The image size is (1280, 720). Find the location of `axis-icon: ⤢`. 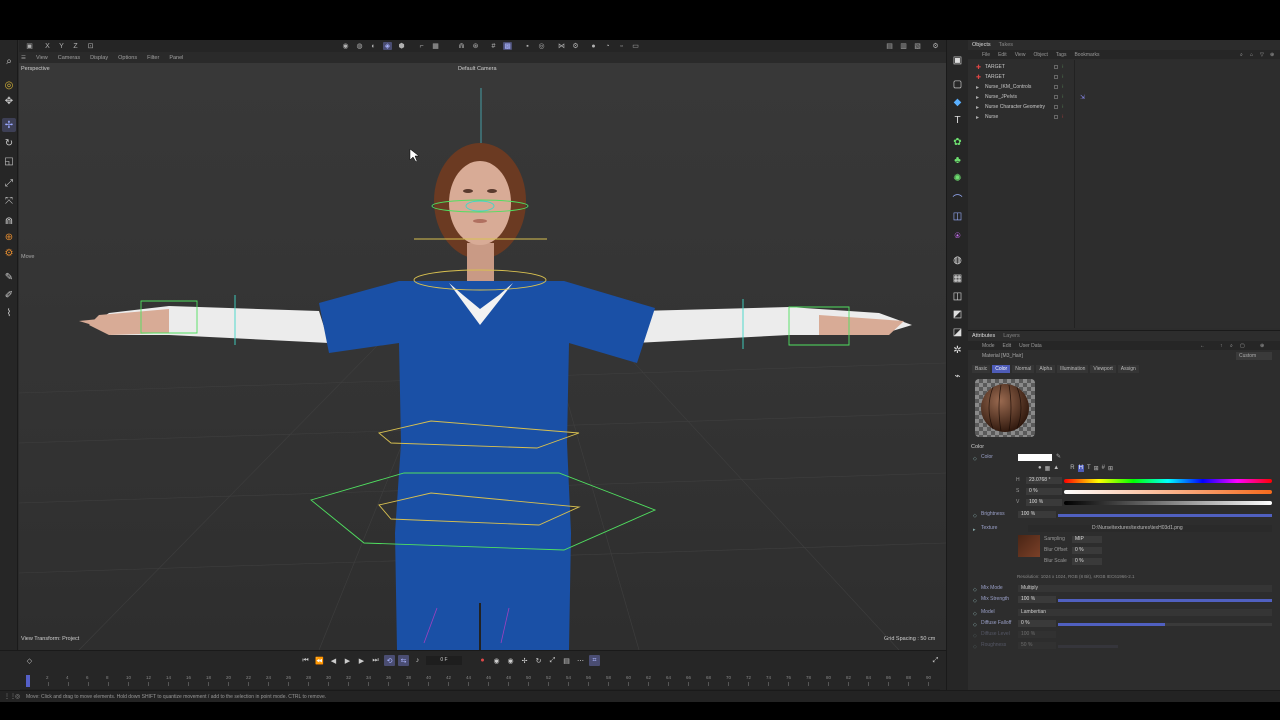

axis-icon: ⤢ is located at coordinates (9, 183).